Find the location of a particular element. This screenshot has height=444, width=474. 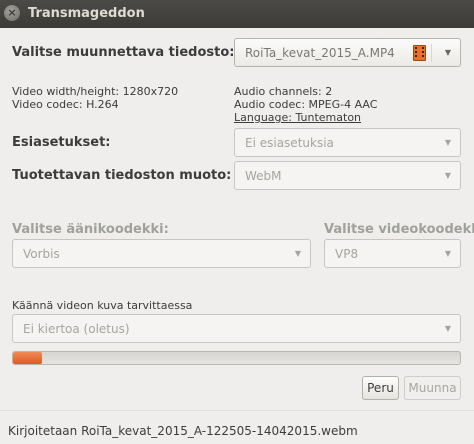

audio-language-info: Language: Tuntematon is located at coordinates (298, 117).